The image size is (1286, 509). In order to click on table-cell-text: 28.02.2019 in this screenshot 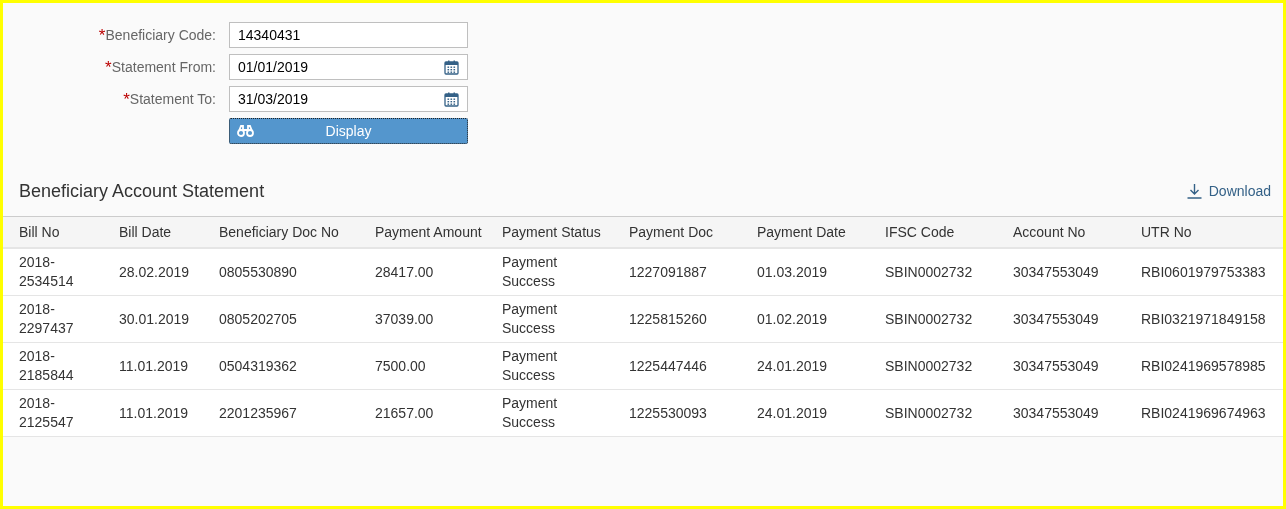, I will do `click(154, 272)`.